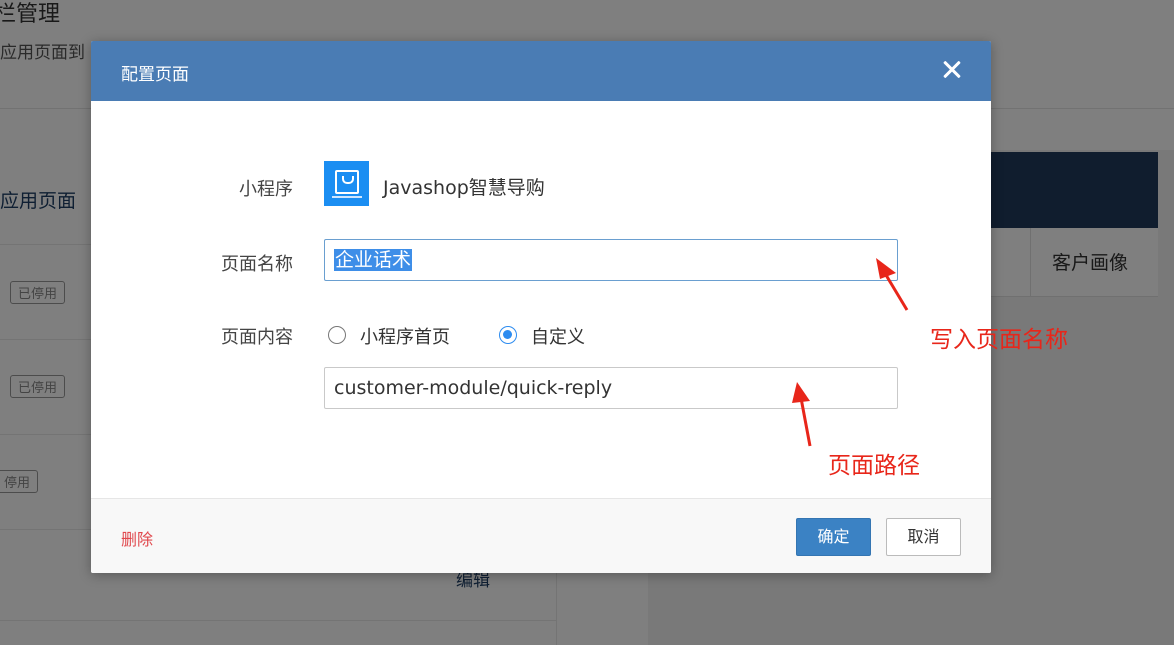 This screenshot has height=645, width=1174. Describe the element at coordinates (886, 268) in the screenshot. I see `arrow-head-name` at that location.